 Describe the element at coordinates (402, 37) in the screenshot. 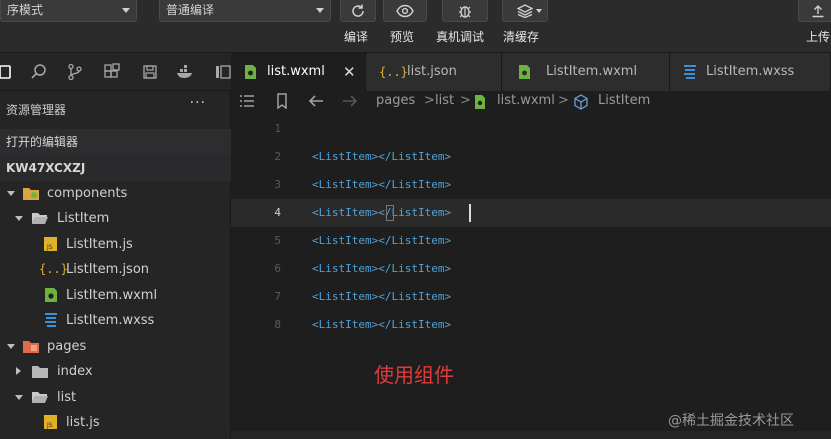

I see `preview-label: 预览` at that location.